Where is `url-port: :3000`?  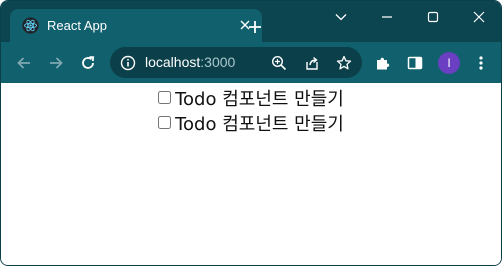 url-port: :3000 is located at coordinates (218, 62).